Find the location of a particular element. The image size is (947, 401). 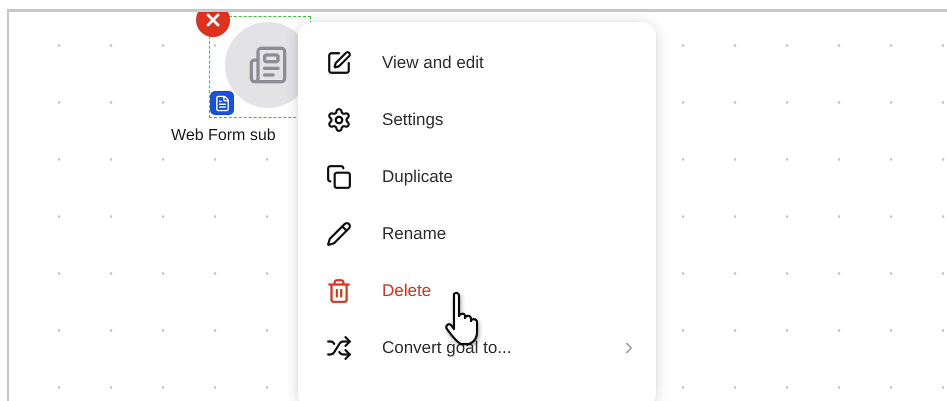

trash-icon is located at coordinates (339, 291).